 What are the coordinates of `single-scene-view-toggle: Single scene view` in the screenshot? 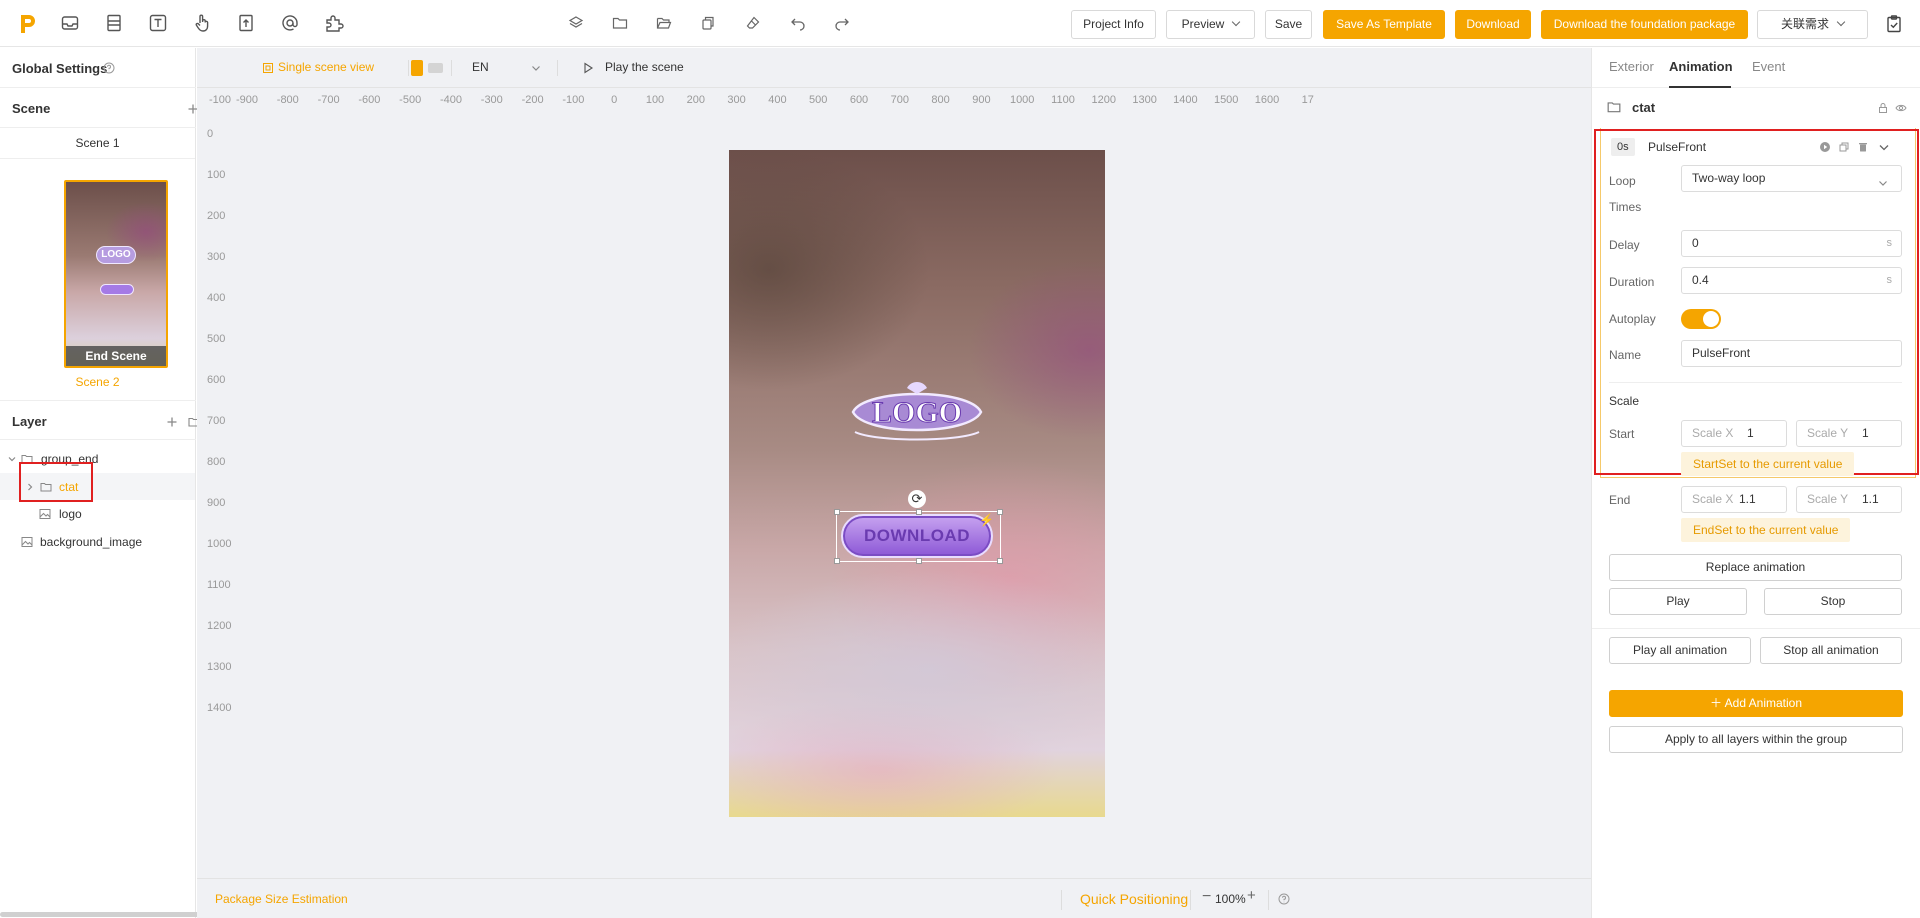 It's located at (326, 67).